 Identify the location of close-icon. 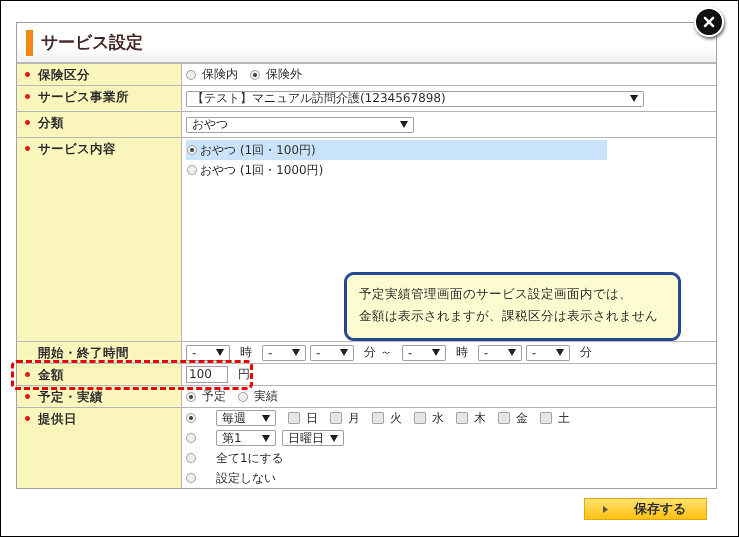
(709, 22).